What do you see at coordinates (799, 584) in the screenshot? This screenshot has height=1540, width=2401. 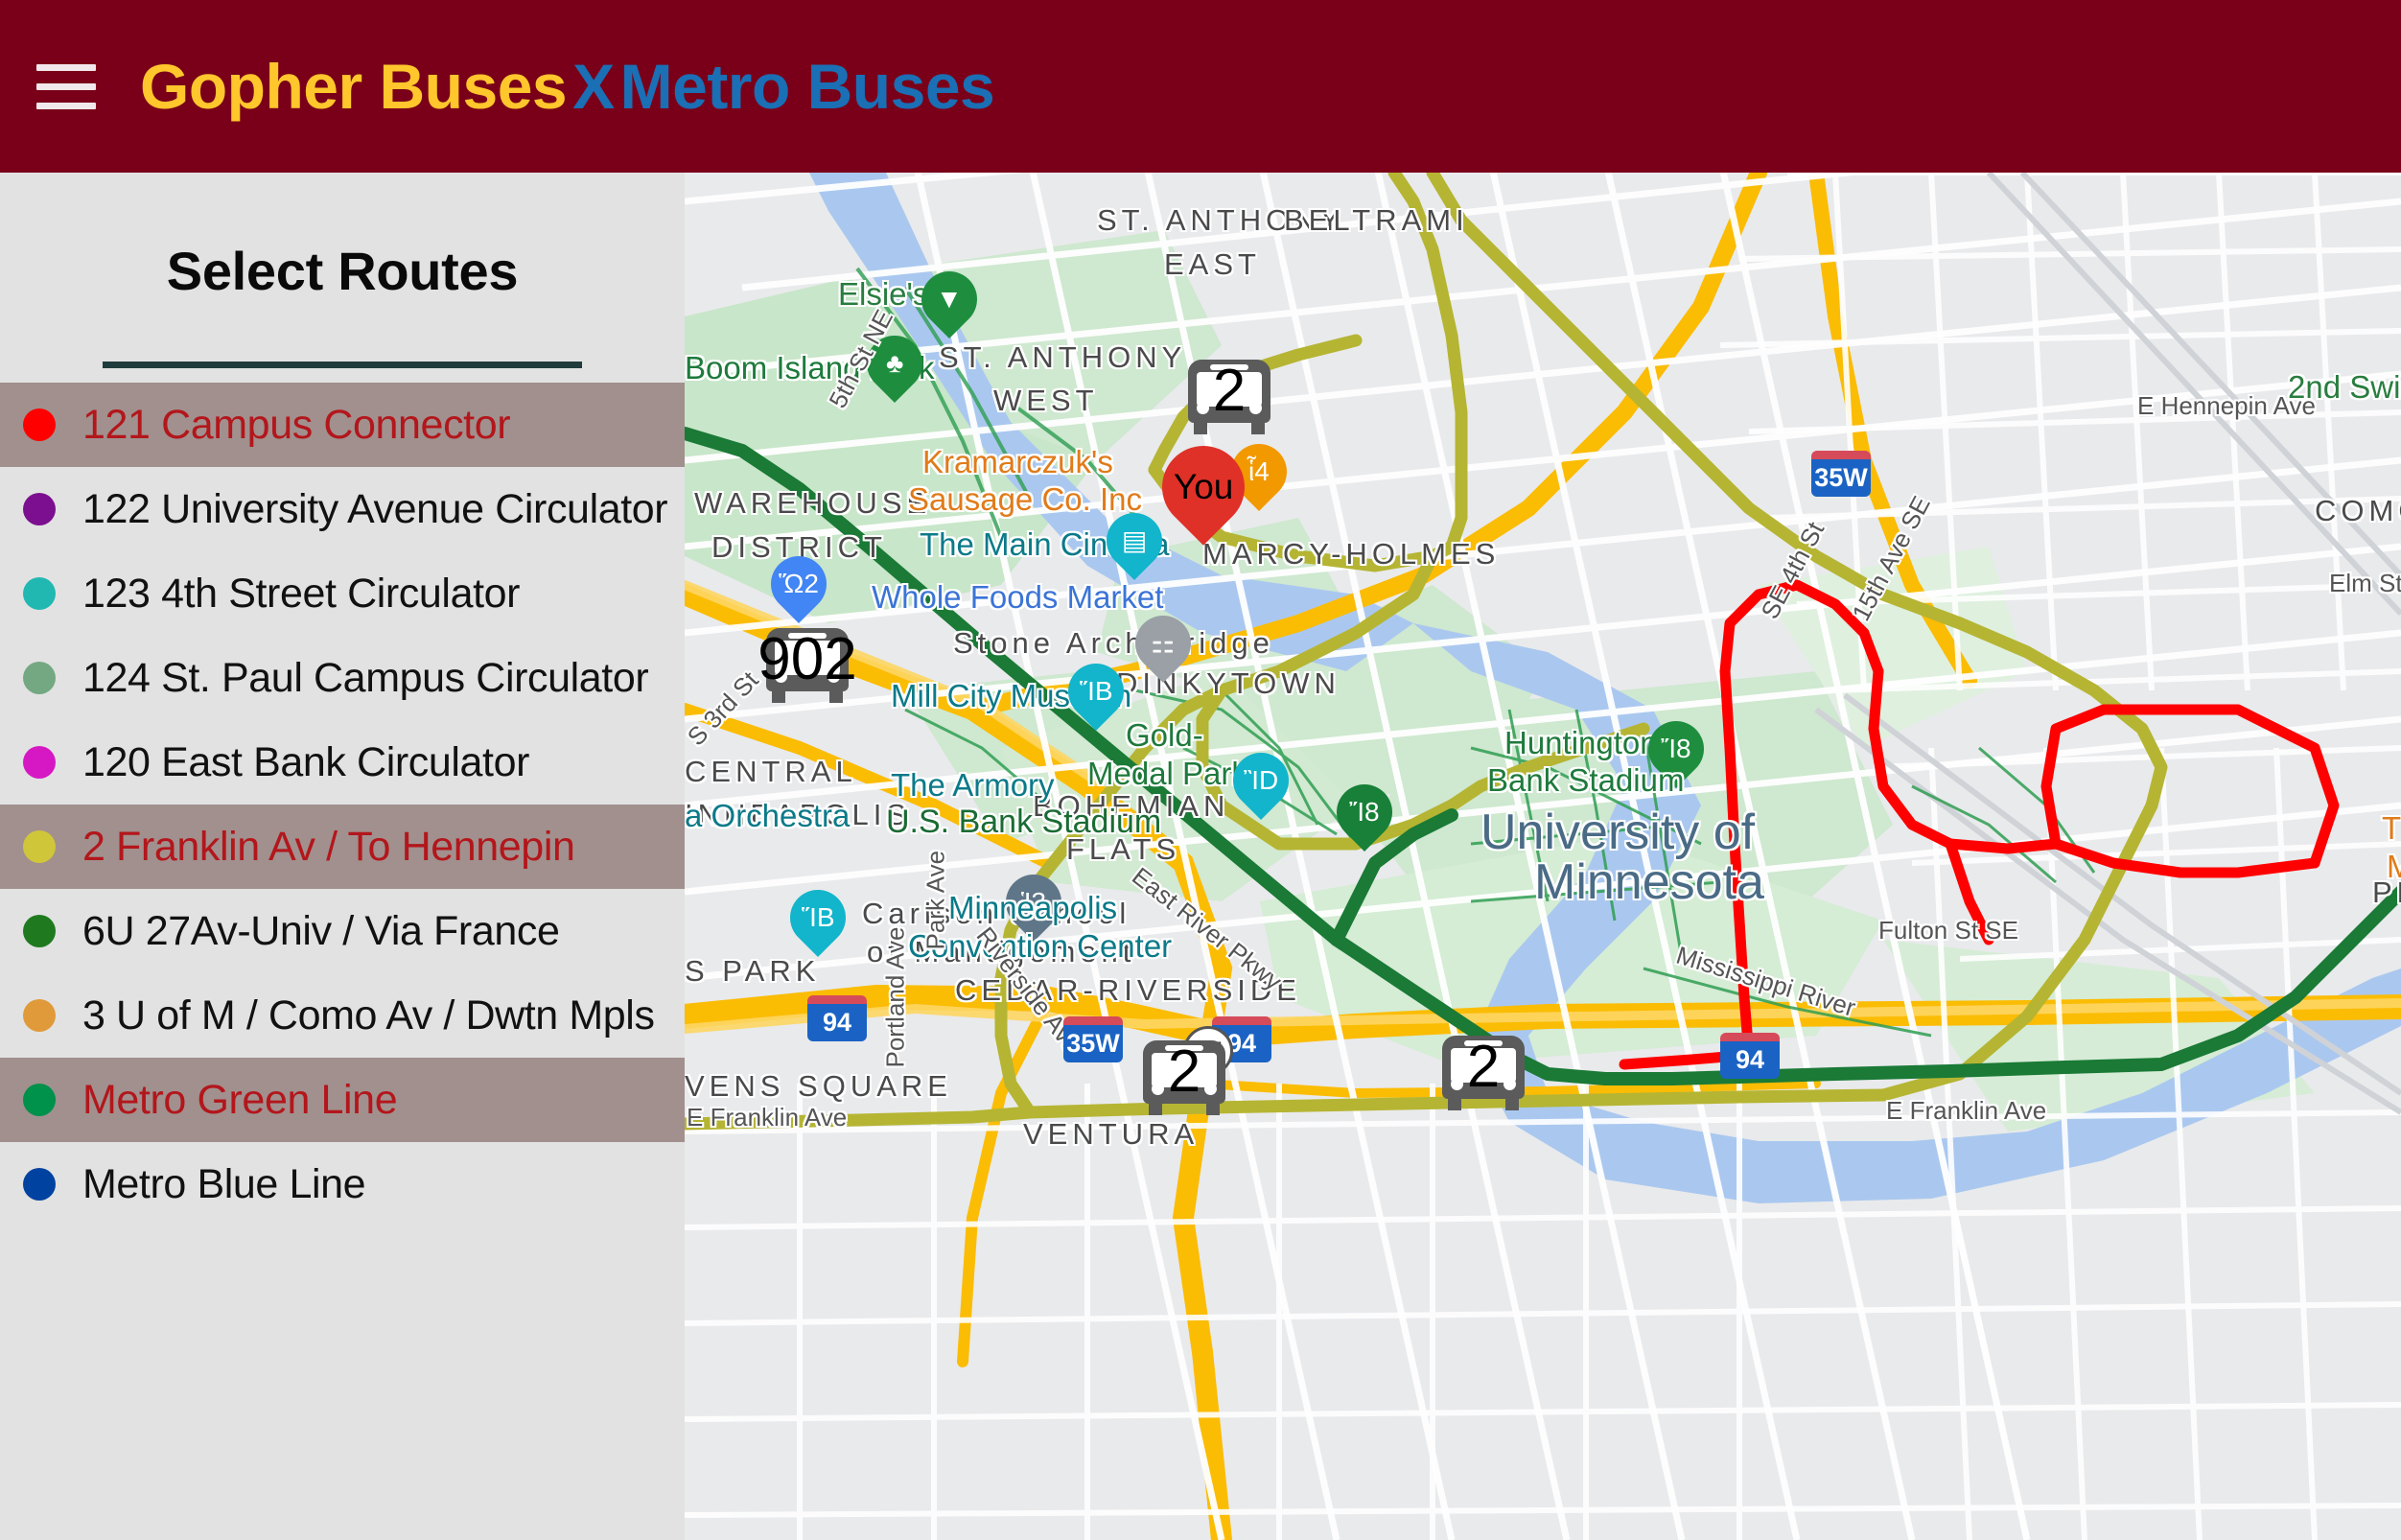 I see `map-pin-glyph-icon: Ὥ2` at bounding box center [799, 584].